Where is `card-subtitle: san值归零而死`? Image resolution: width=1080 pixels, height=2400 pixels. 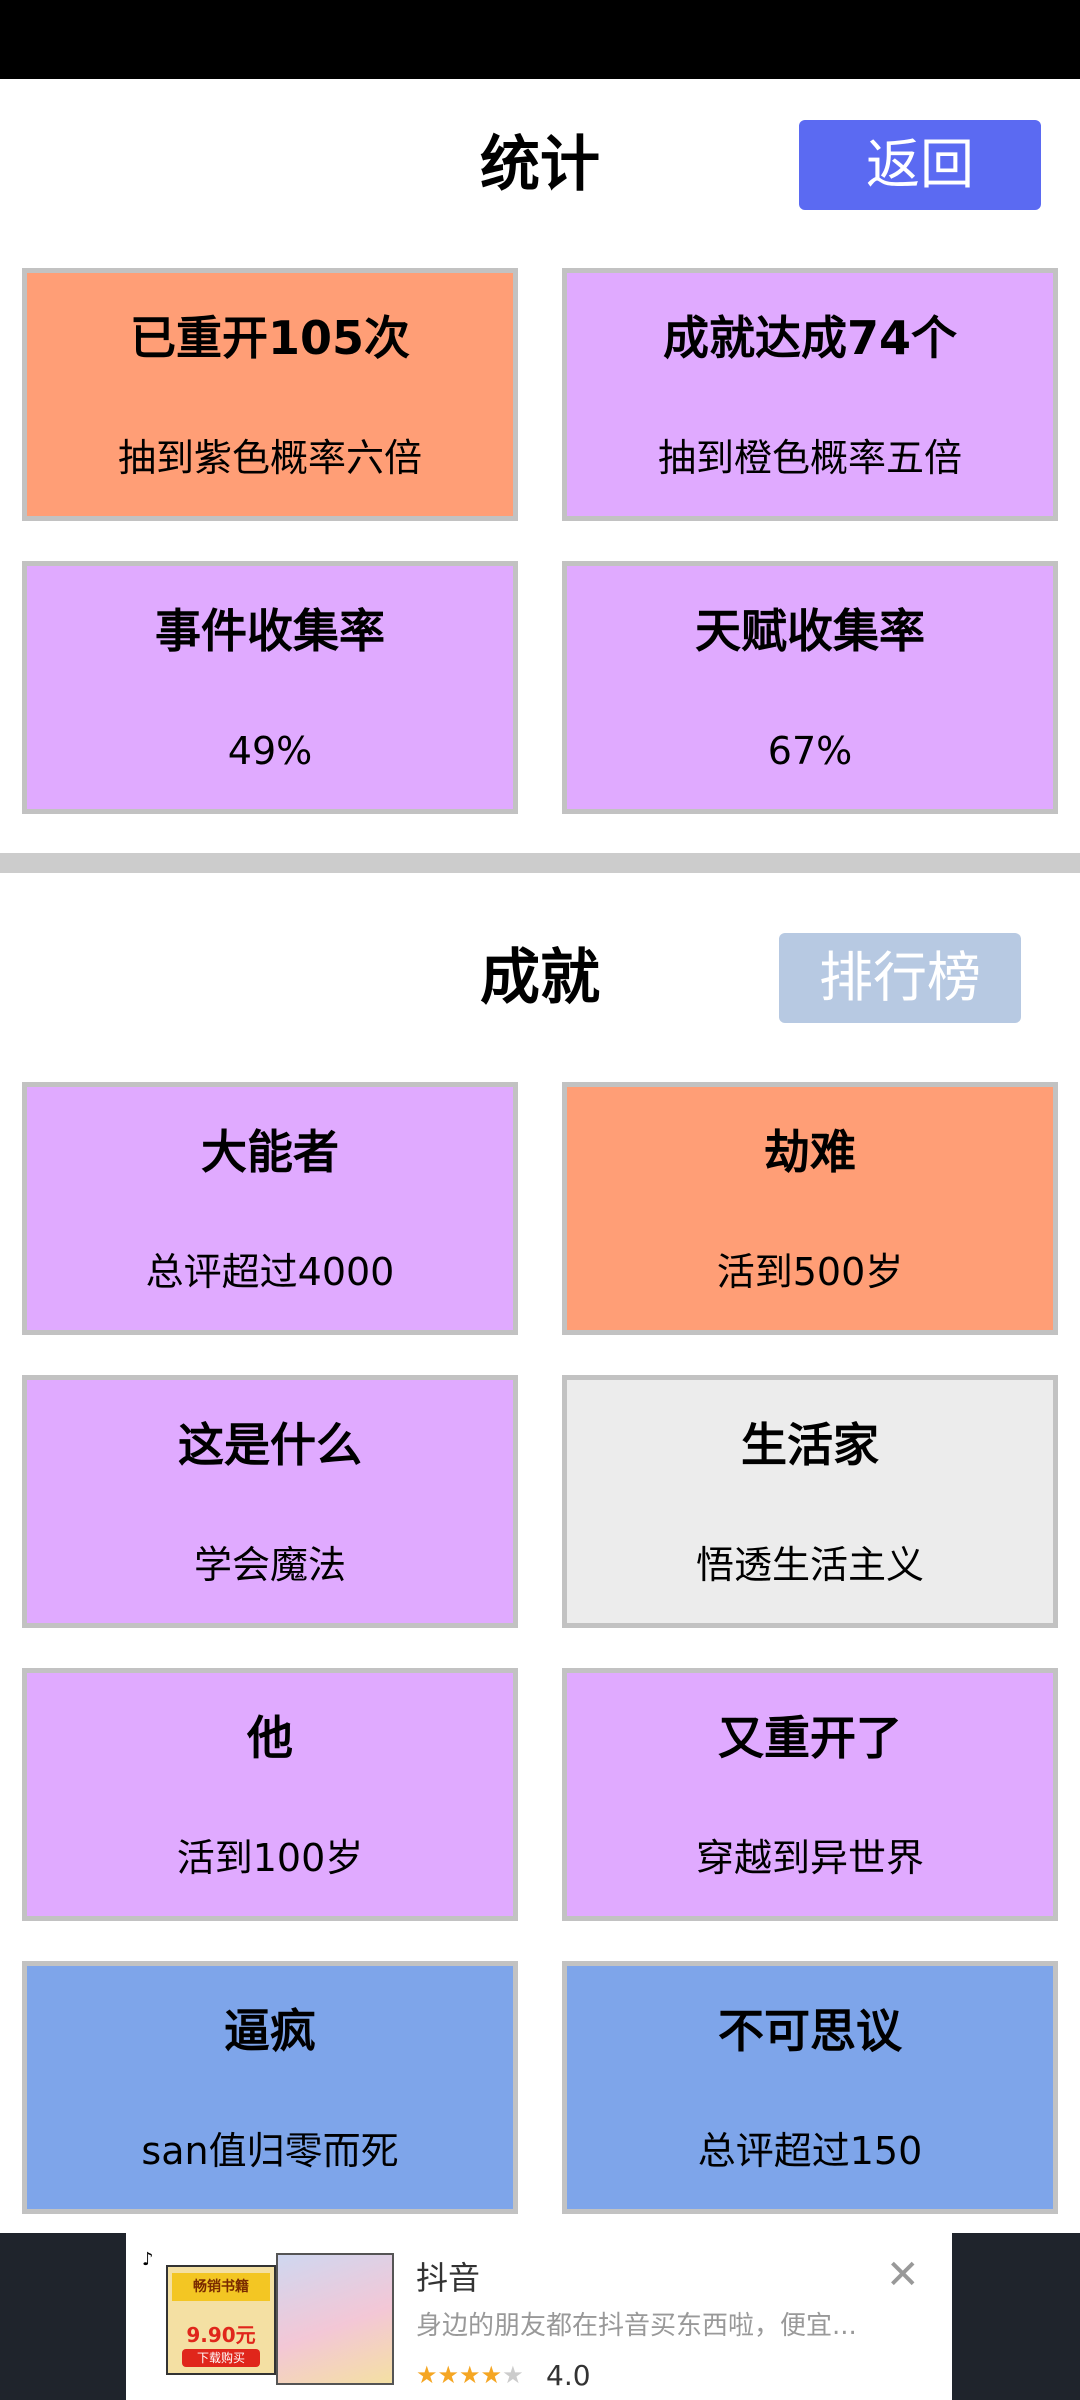
card-subtitle: san值归零而死 is located at coordinates (270, 2151).